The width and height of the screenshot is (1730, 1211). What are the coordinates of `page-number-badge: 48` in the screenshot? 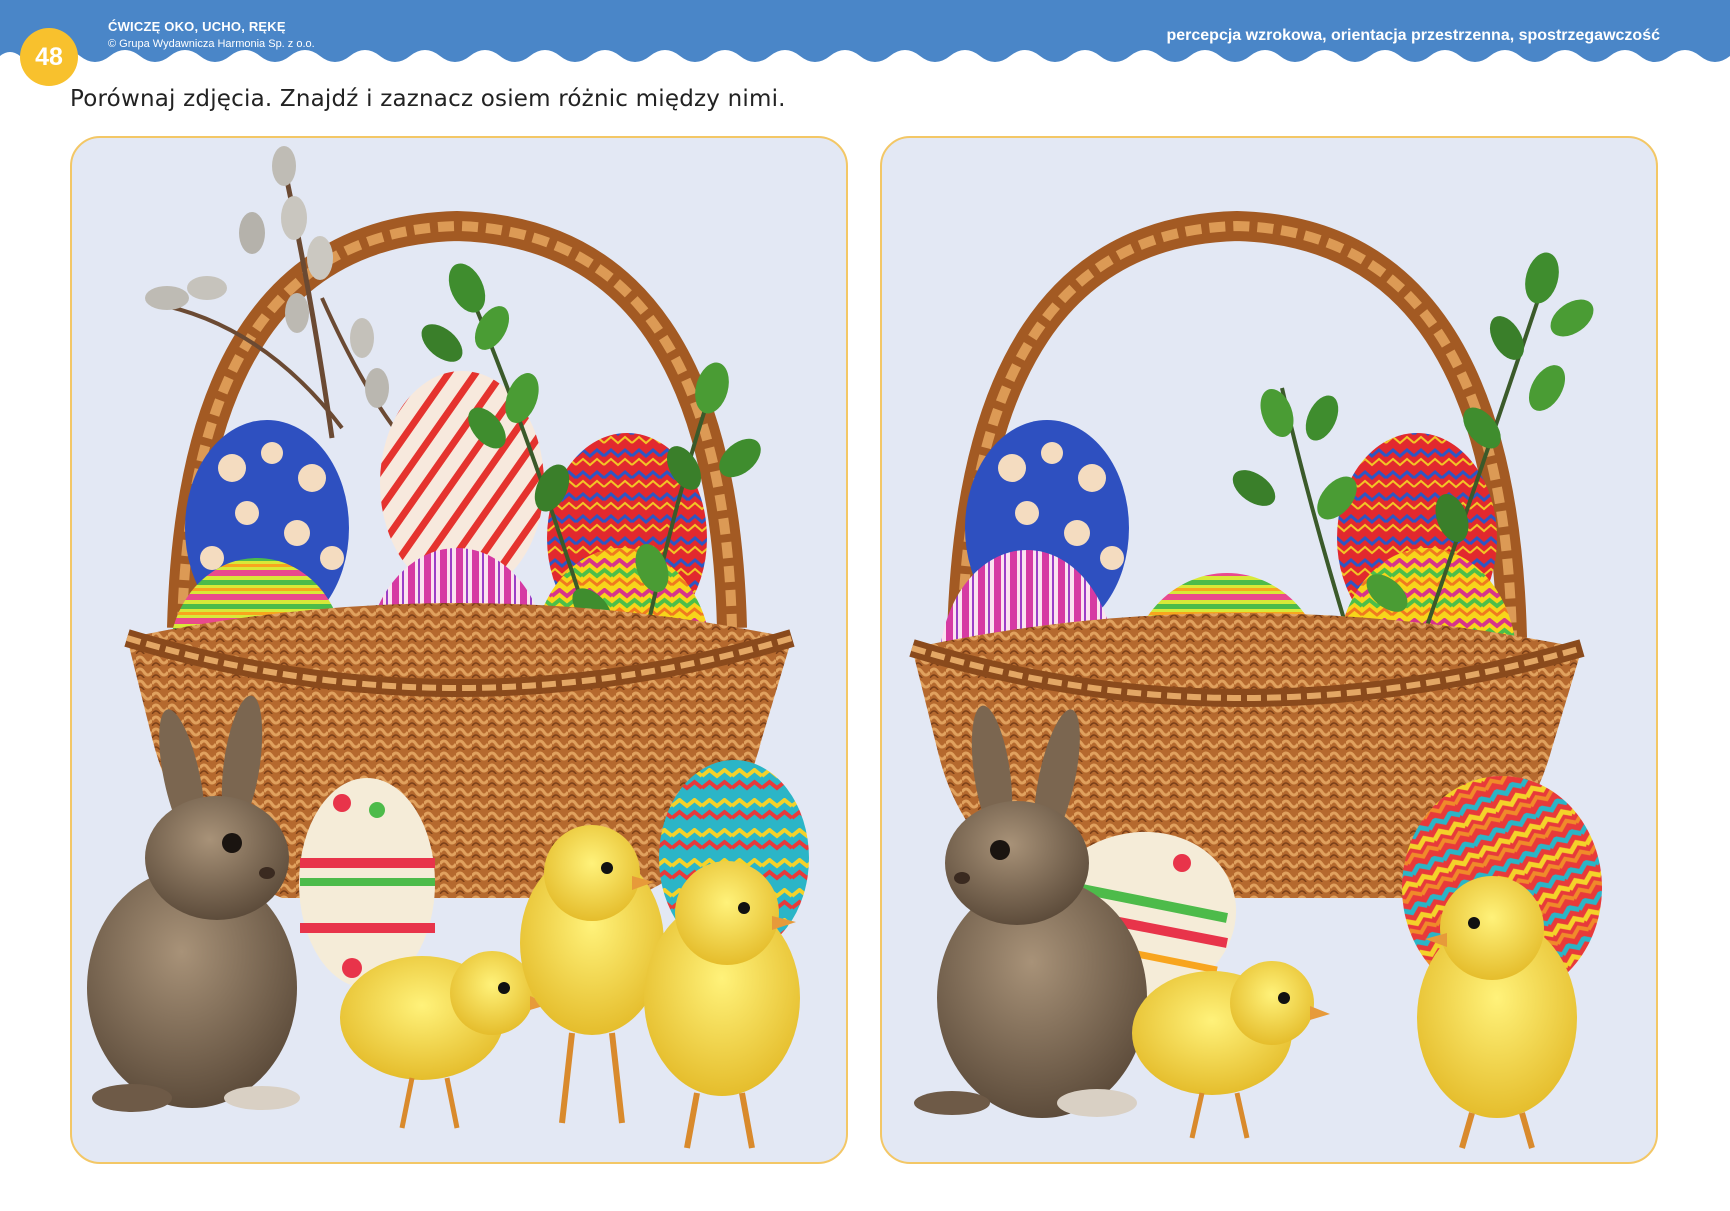 It's located at (49, 57).